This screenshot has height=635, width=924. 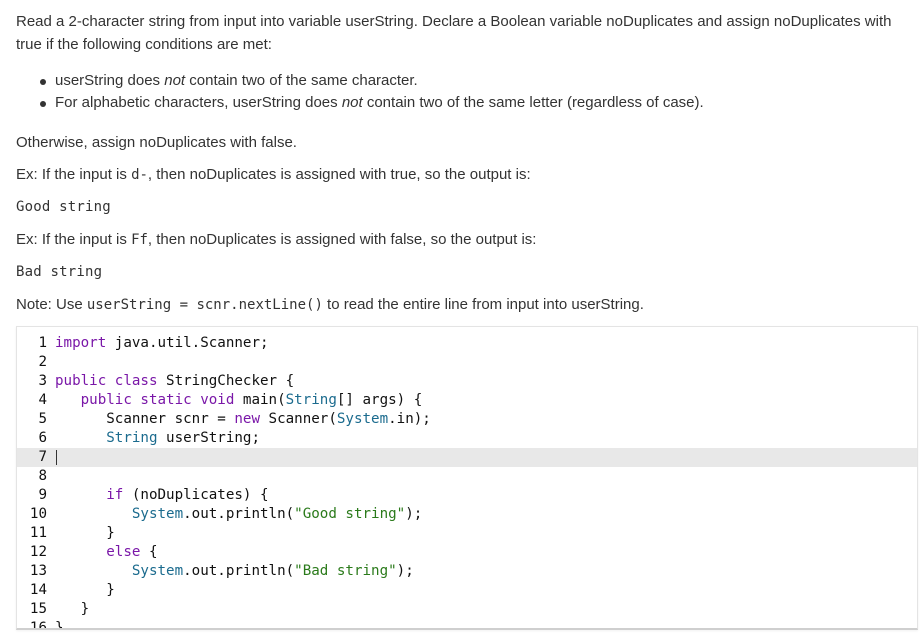 What do you see at coordinates (139, 240) in the screenshot?
I see `example-input-code: Ff` at bounding box center [139, 240].